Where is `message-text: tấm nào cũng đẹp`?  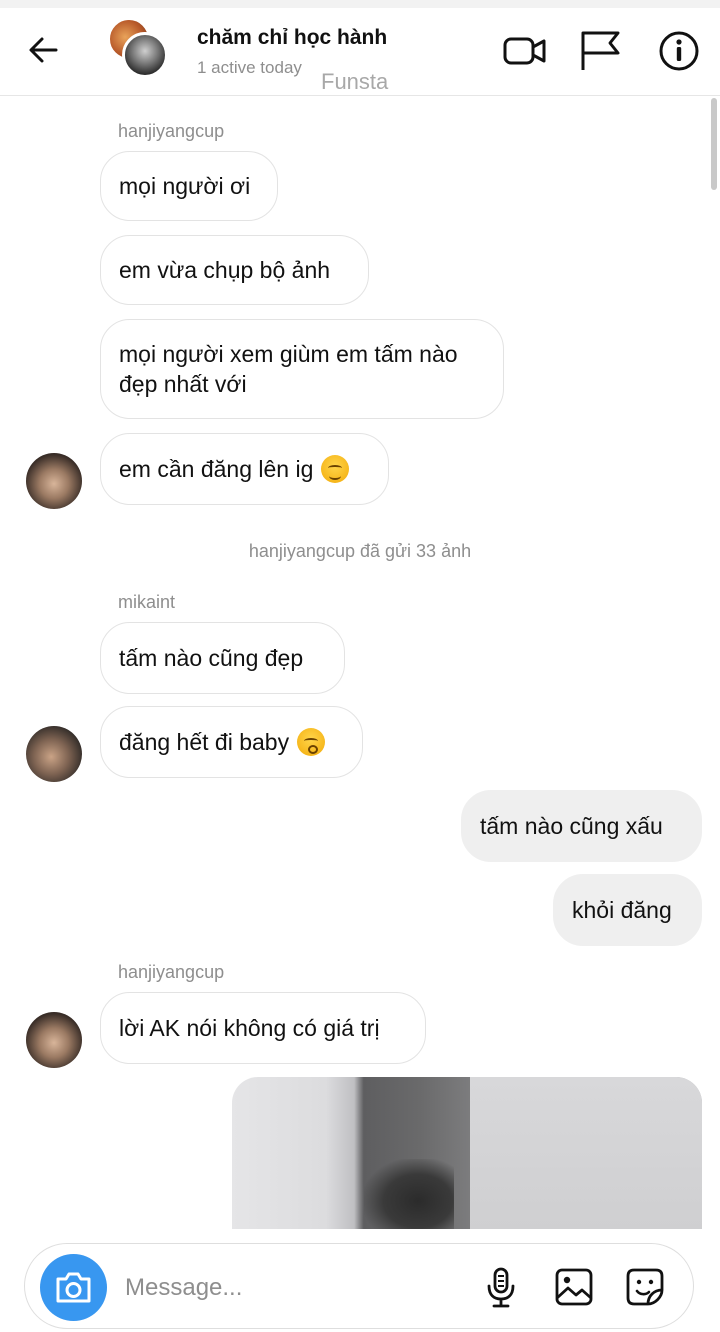 message-text: tấm nào cũng đẹp is located at coordinates (211, 658).